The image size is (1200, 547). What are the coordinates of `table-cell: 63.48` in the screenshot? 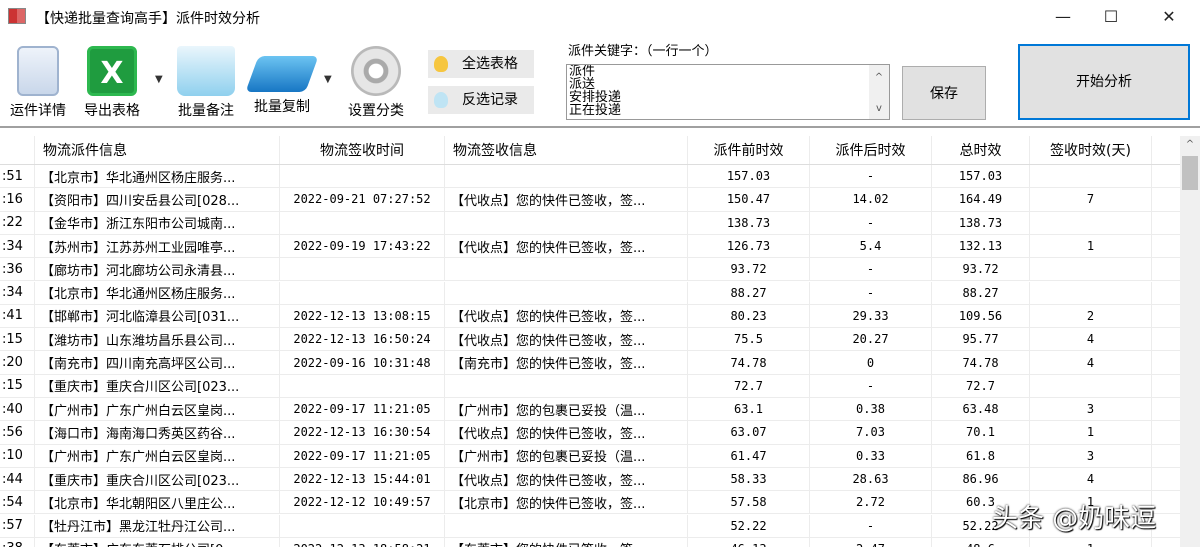 It's located at (981, 409).